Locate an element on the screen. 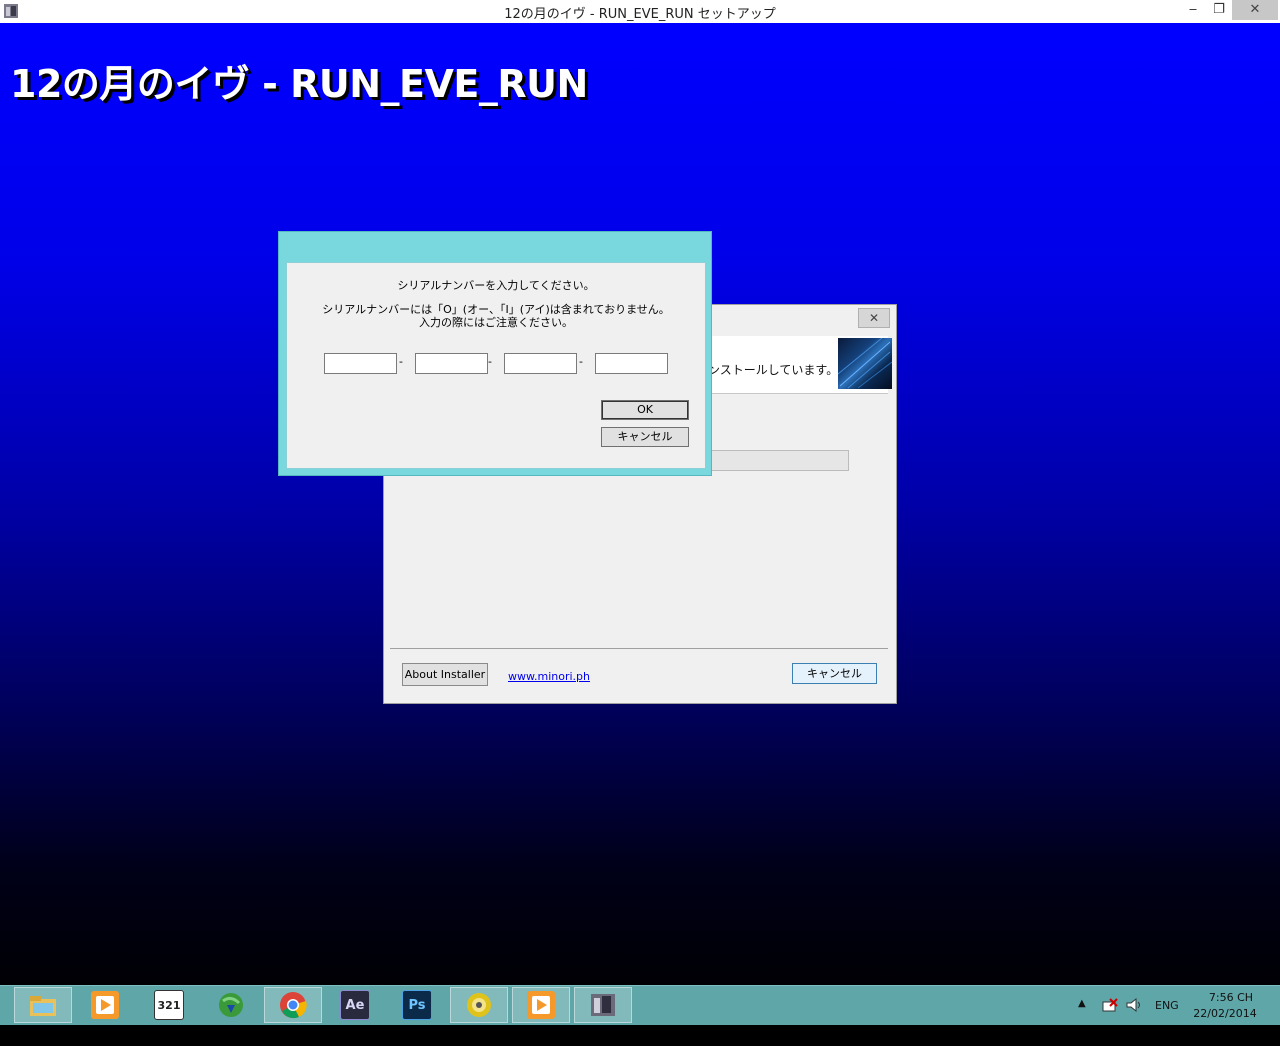  installer-banner-image is located at coordinates (865, 363).